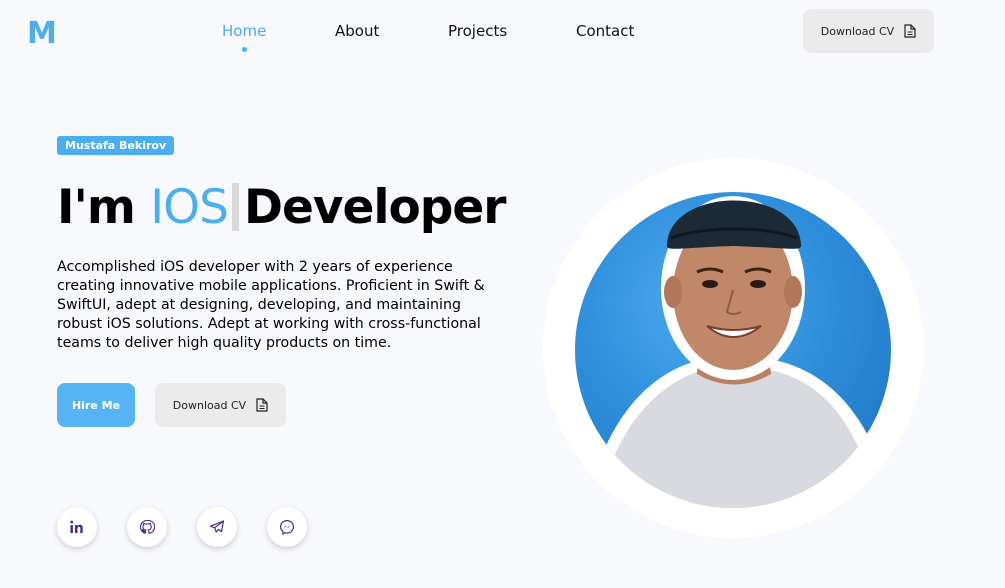  What do you see at coordinates (605, 31) in the screenshot?
I see `nav-contact: Contact` at bounding box center [605, 31].